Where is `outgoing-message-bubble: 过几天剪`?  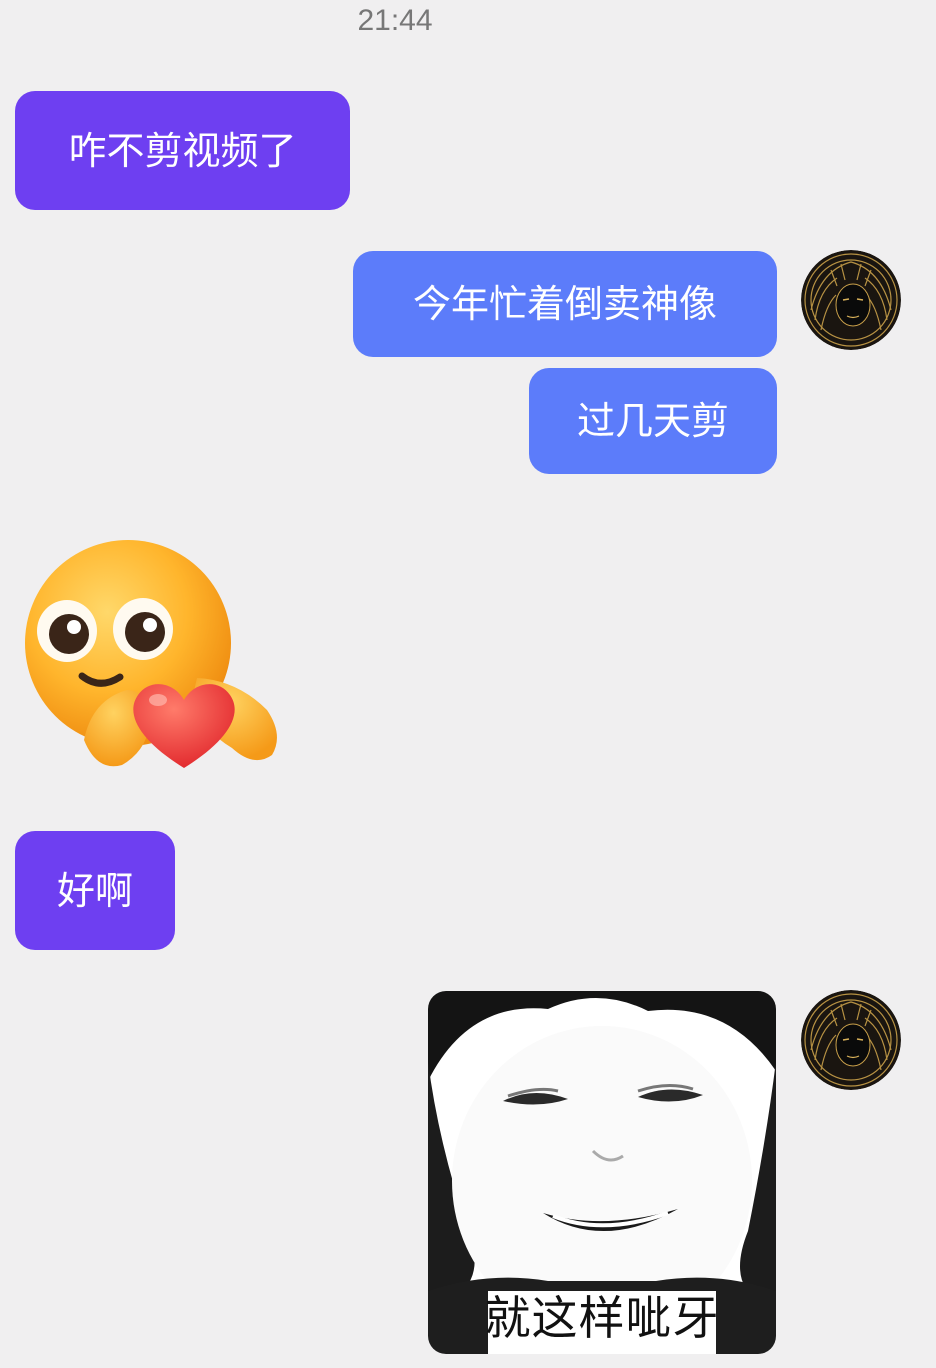 outgoing-message-bubble: 过几天剪 is located at coordinates (653, 421).